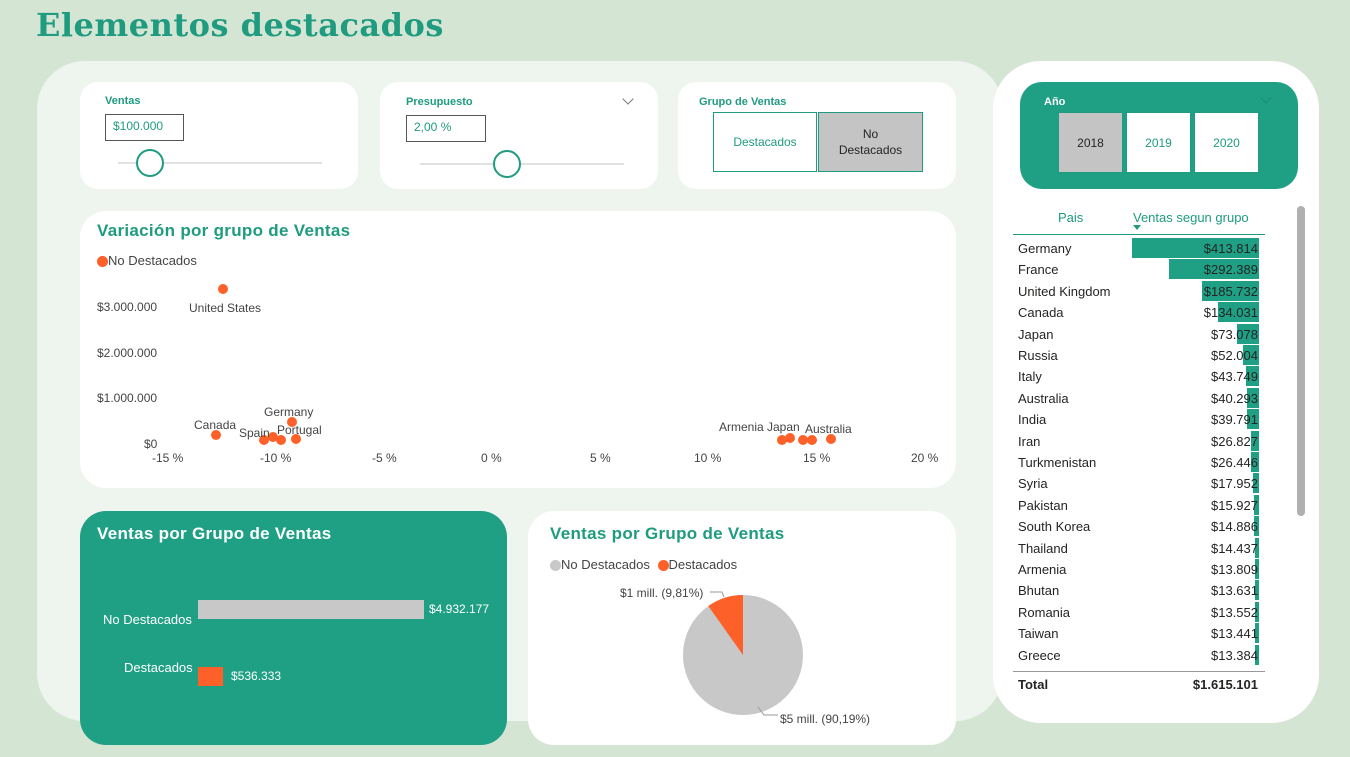  I want to click on ventas-slider-handle, so click(150, 163).